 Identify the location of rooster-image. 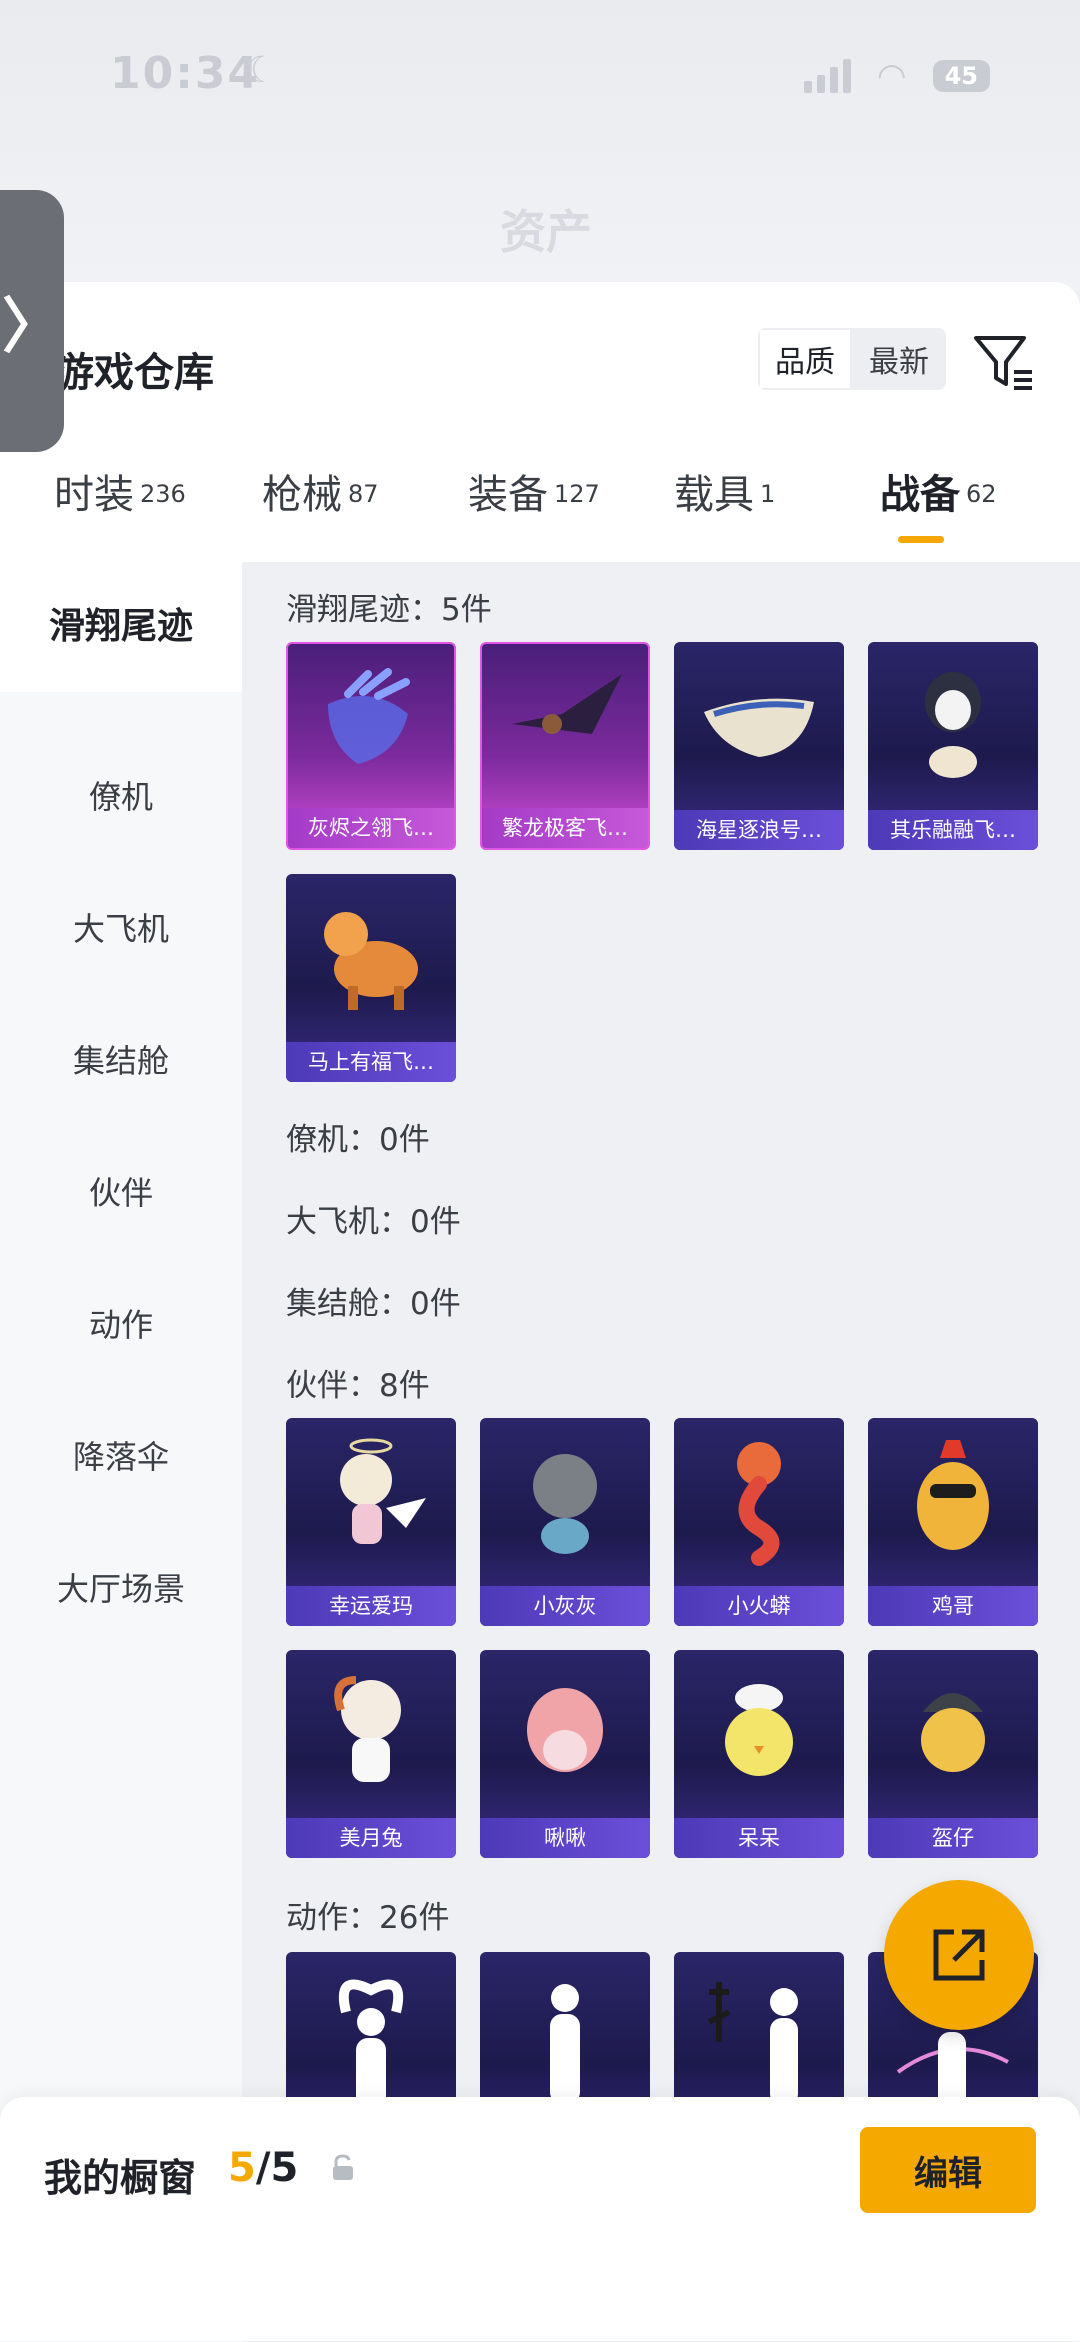
(953, 1495).